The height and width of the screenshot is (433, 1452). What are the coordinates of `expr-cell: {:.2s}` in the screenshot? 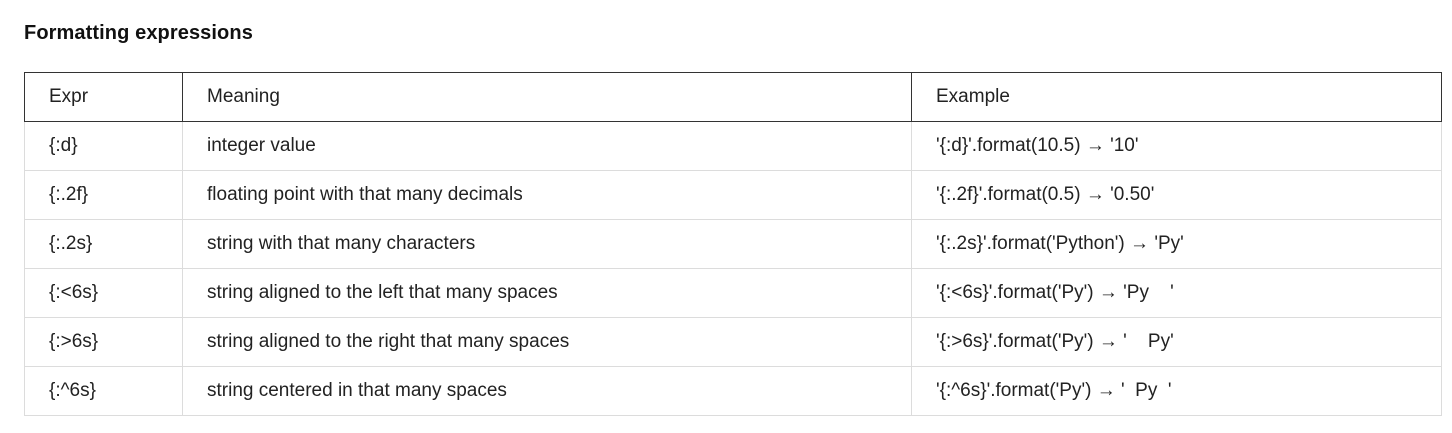 It's located at (103, 244).